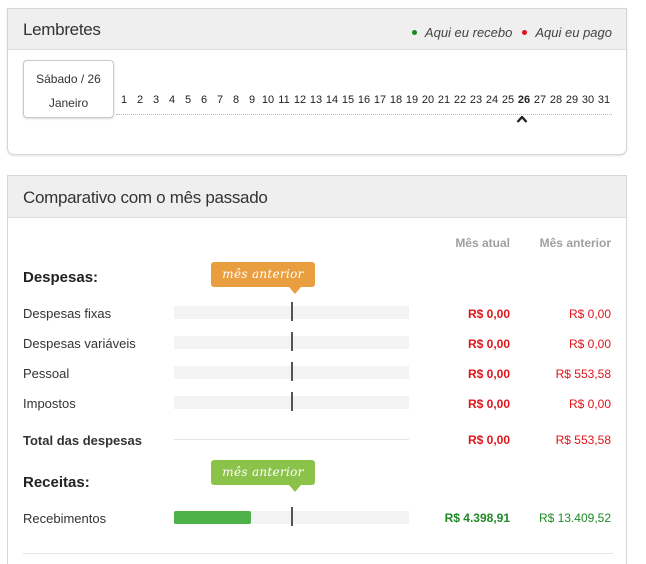  Describe the element at coordinates (145, 197) in the screenshot. I see `comparison-title: Comparativo com o mês passado` at that location.